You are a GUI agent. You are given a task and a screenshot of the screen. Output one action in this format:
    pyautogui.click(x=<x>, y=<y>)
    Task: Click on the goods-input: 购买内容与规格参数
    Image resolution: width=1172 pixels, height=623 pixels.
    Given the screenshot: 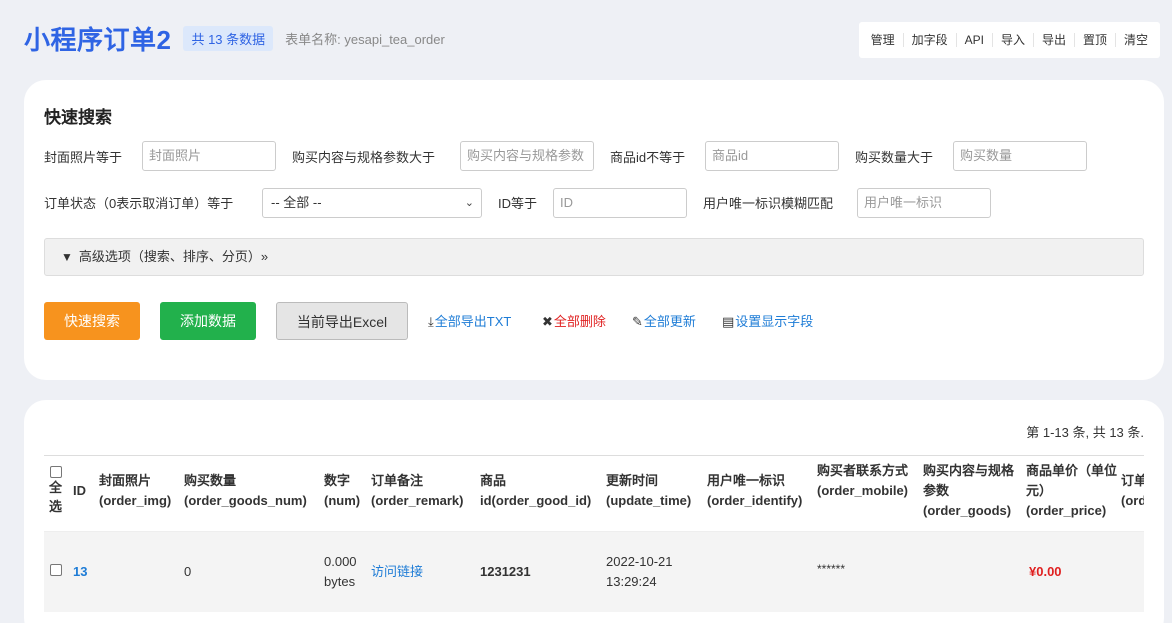 What is the action you would take?
    pyautogui.click(x=527, y=156)
    